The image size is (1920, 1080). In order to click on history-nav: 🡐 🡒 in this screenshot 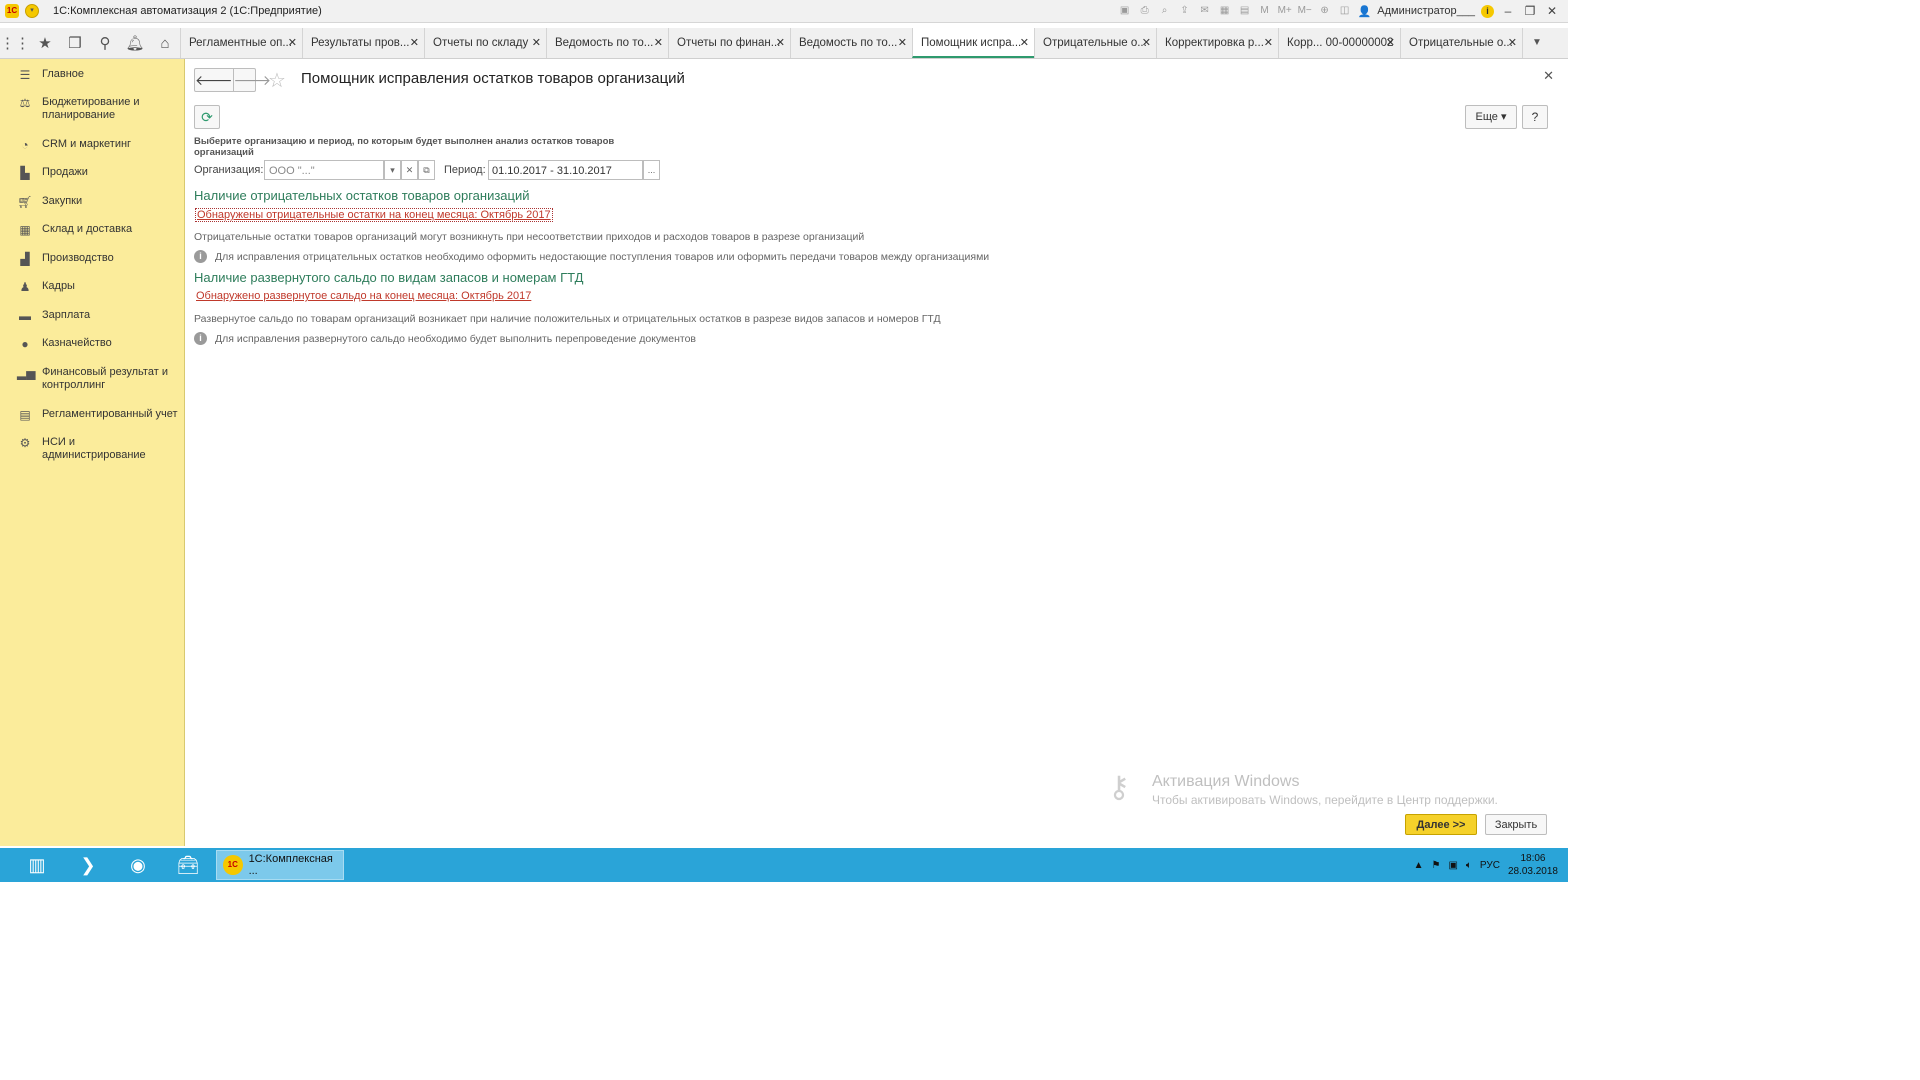, I will do `click(232, 80)`.